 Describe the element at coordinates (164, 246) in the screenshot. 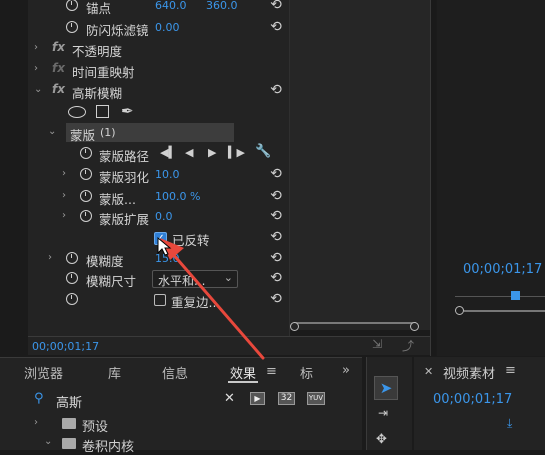

I see `mouse-cursor-icon` at that location.